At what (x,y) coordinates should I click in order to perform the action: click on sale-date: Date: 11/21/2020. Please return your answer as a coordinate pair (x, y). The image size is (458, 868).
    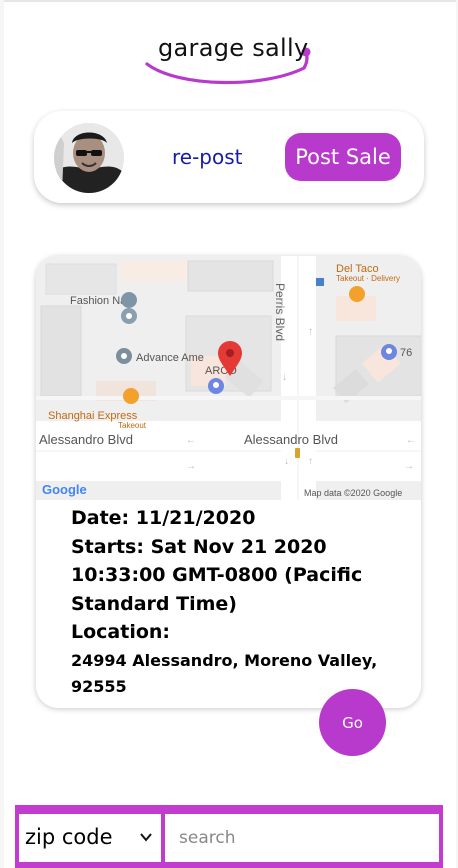
    Looking at the image, I should click on (163, 518).